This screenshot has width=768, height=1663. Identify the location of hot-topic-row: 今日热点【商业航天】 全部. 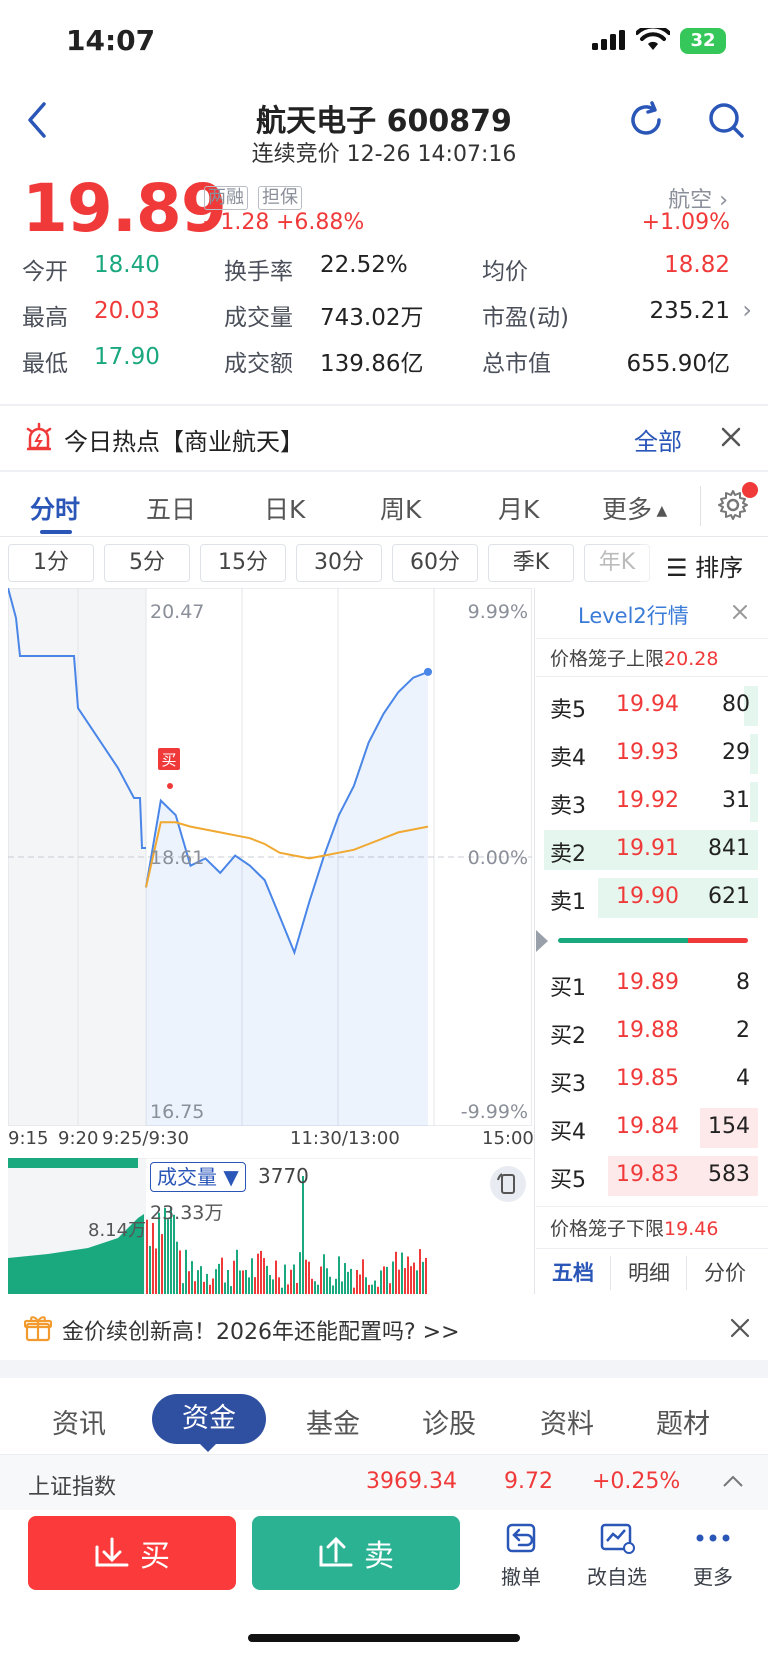
(384, 439).